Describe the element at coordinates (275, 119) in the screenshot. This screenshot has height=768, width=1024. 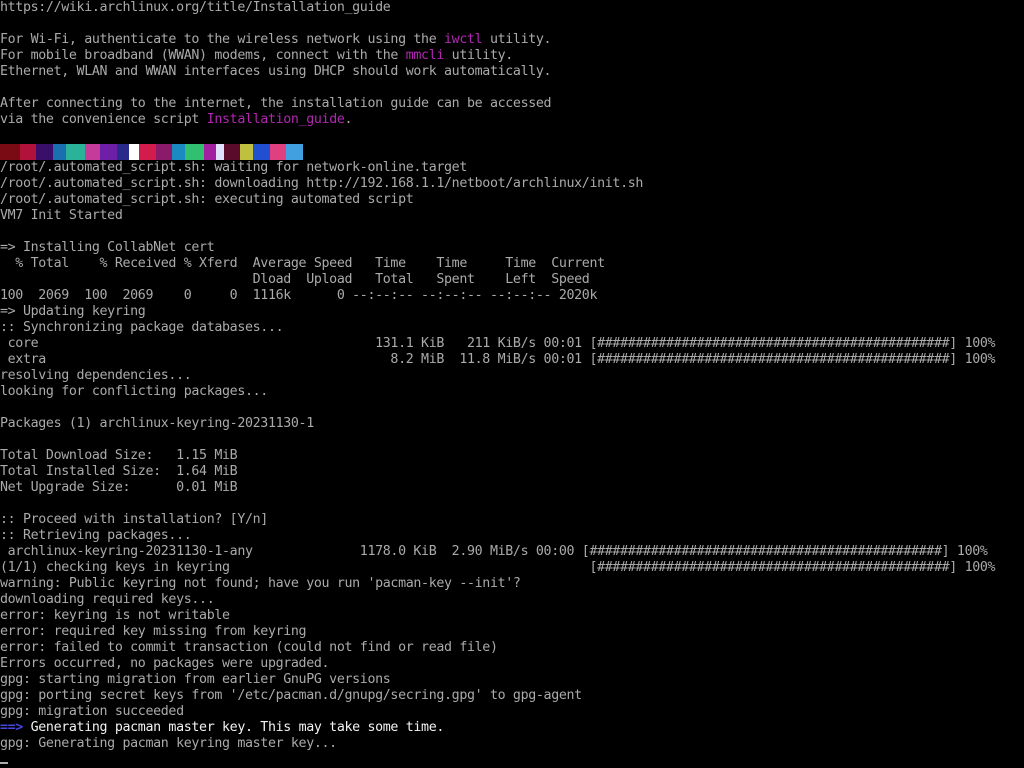
I see `installation-guide-highlight: Installation_guide` at that location.